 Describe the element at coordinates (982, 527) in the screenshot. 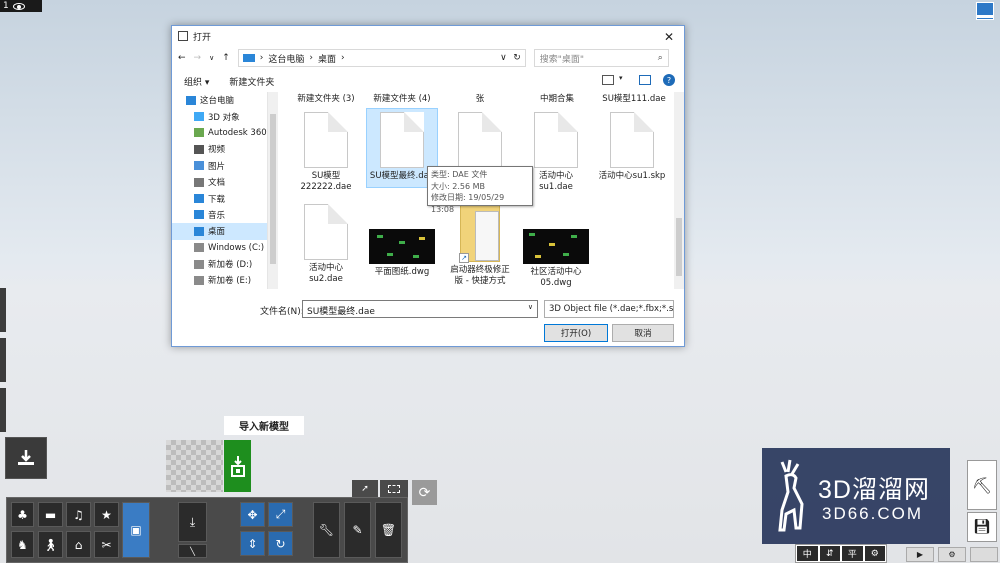

I see `save-button: 💾︎` at that location.